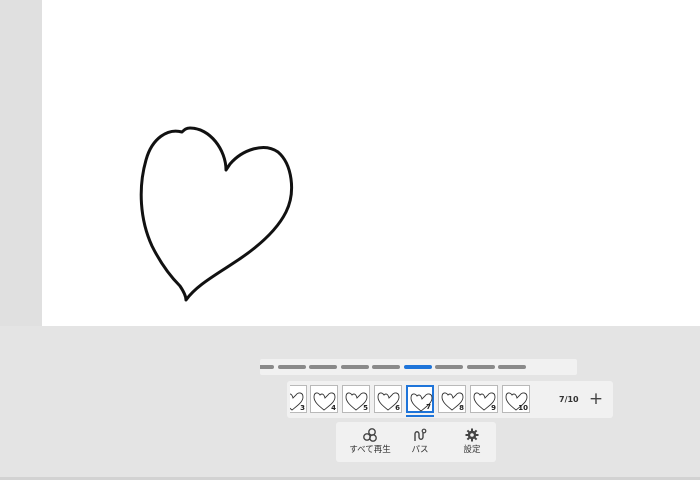 The height and width of the screenshot is (480, 700). What do you see at coordinates (516, 399) in the screenshot?
I see `frame-thumbnail: 10` at bounding box center [516, 399].